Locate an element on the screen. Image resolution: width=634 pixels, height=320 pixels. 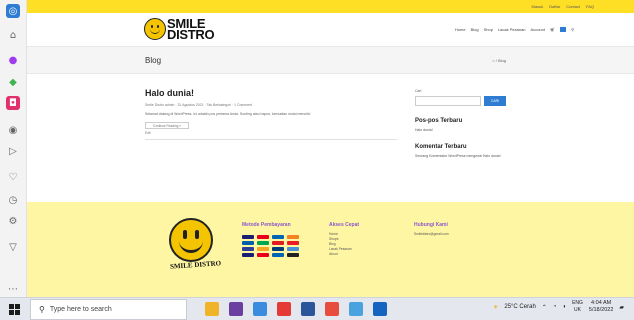
clock-icon: ◷ is located at coordinates (13, 200).